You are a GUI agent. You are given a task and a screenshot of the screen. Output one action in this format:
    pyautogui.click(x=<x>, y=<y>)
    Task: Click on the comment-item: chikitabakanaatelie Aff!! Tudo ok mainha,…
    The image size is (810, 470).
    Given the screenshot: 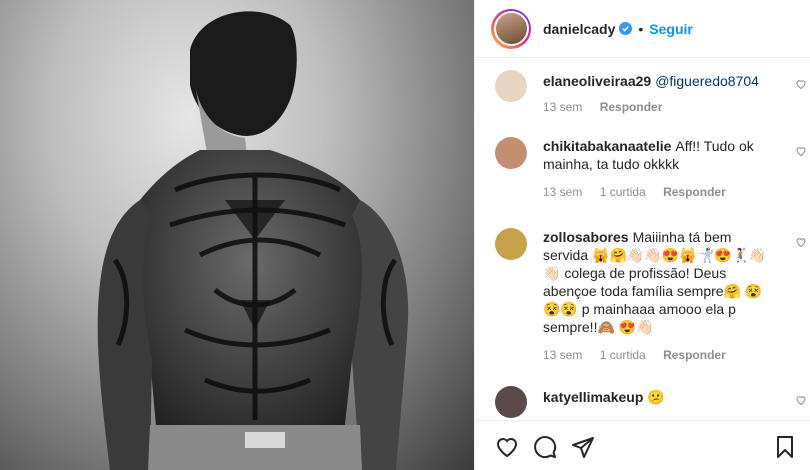 What is the action you would take?
    pyautogui.click(x=650, y=168)
    